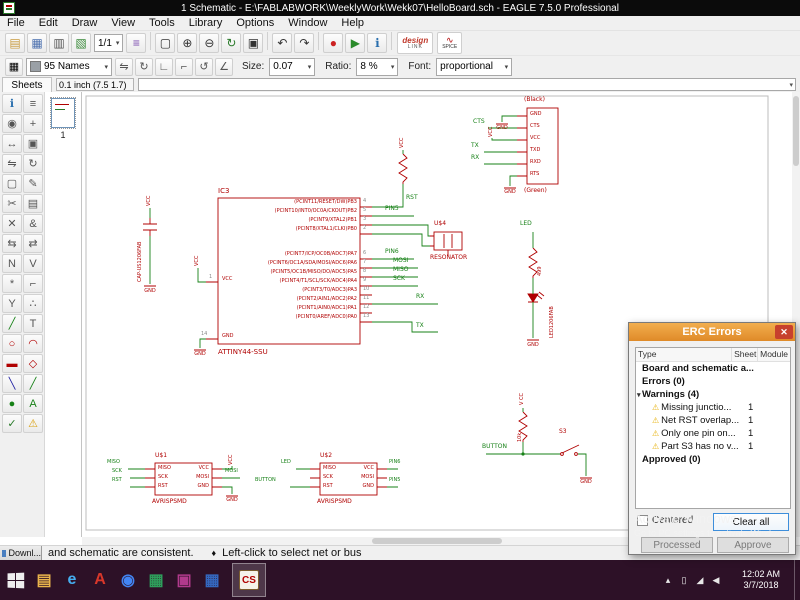 The image size is (800, 600). I want to click on smash-tool: *, so click(12, 283).